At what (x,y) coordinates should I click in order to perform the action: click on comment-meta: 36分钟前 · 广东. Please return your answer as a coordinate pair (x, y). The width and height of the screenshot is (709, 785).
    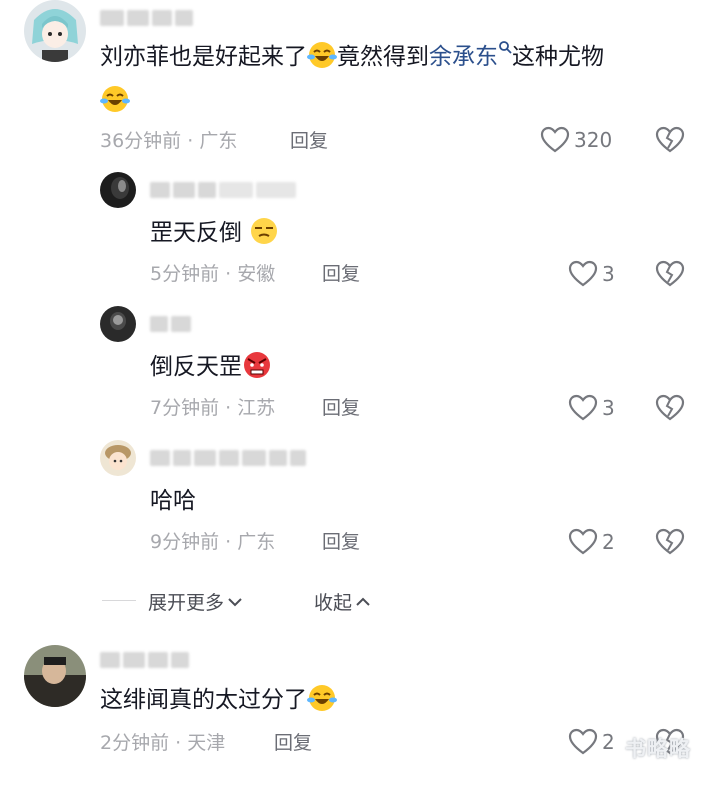
    Looking at the image, I should click on (169, 141).